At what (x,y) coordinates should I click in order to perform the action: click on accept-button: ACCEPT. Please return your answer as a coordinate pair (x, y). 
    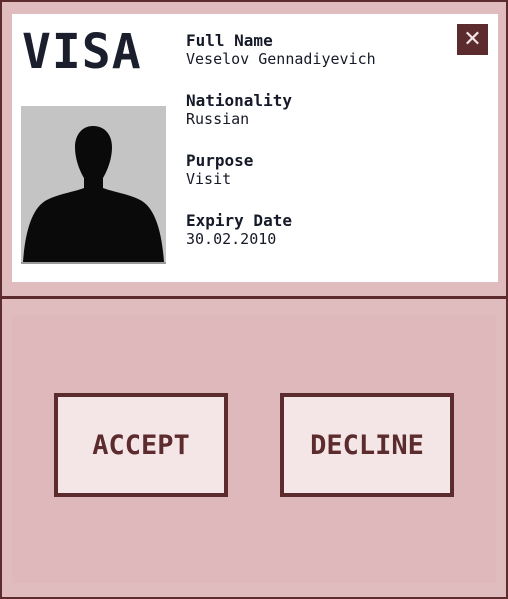
    Looking at the image, I should click on (141, 445).